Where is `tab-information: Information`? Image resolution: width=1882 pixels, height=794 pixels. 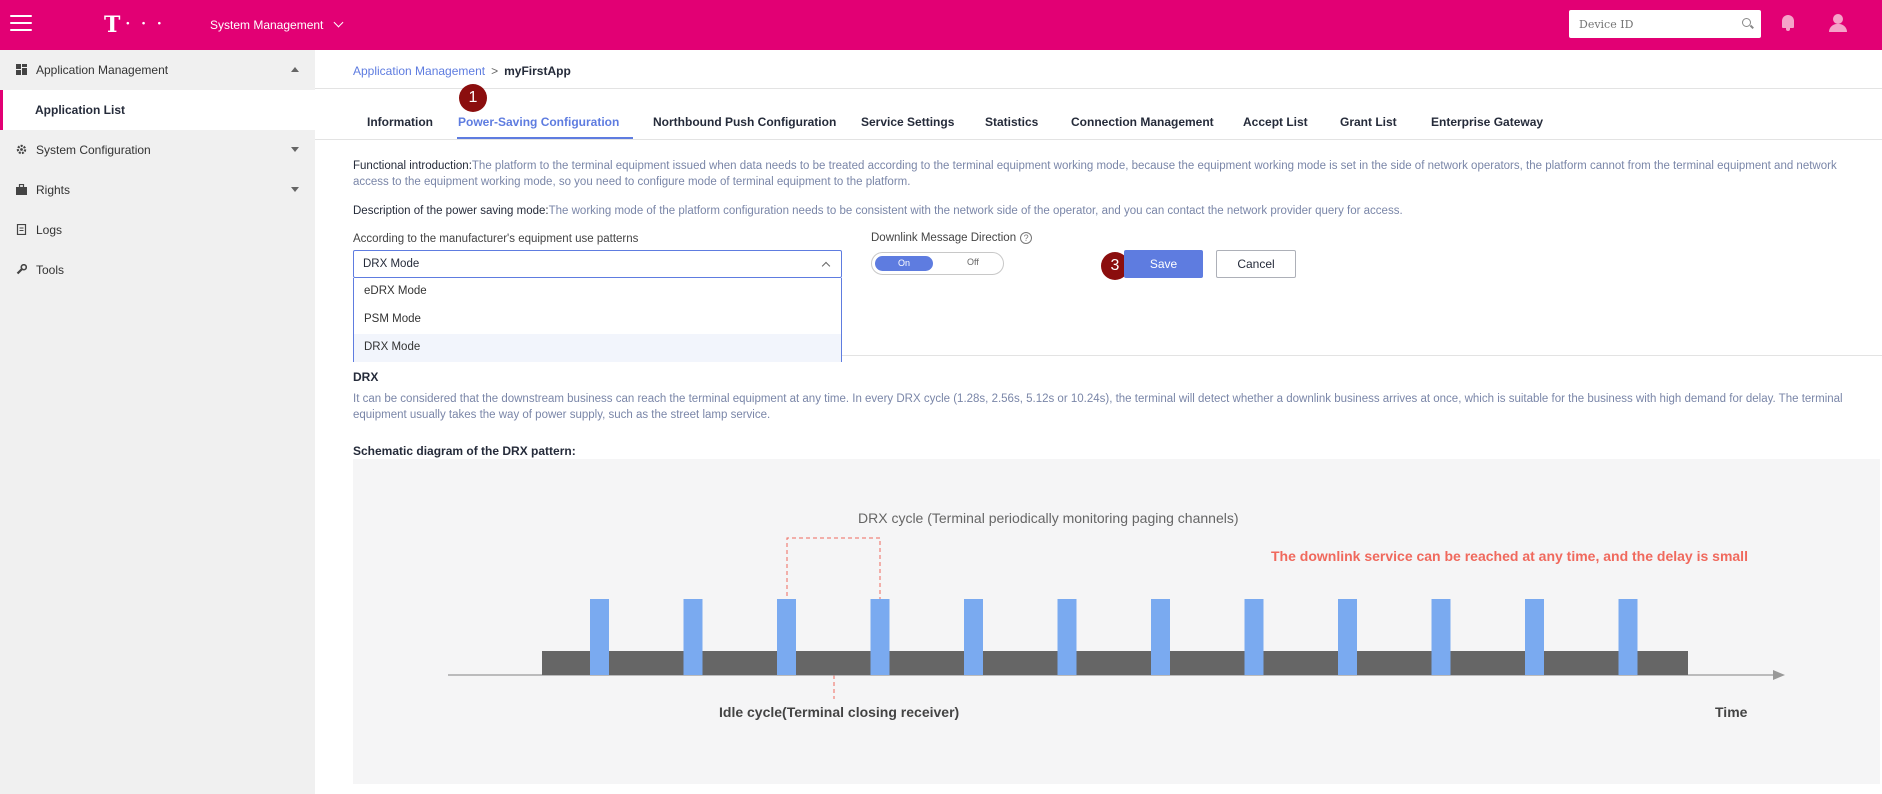 tab-information: Information is located at coordinates (400, 122).